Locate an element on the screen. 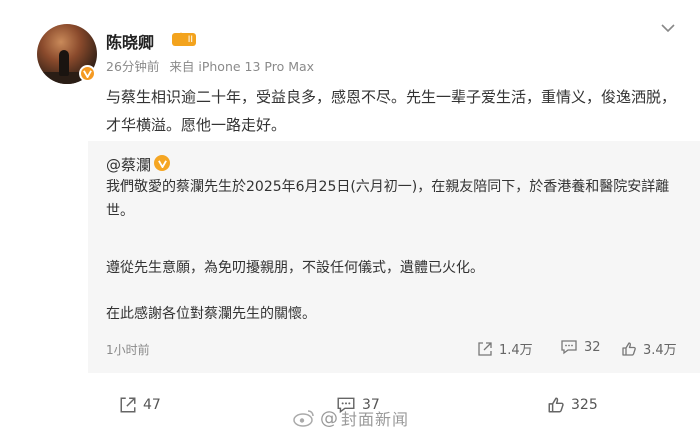 This screenshot has height=438, width=700. weibo-logo-icon is located at coordinates (303, 418).